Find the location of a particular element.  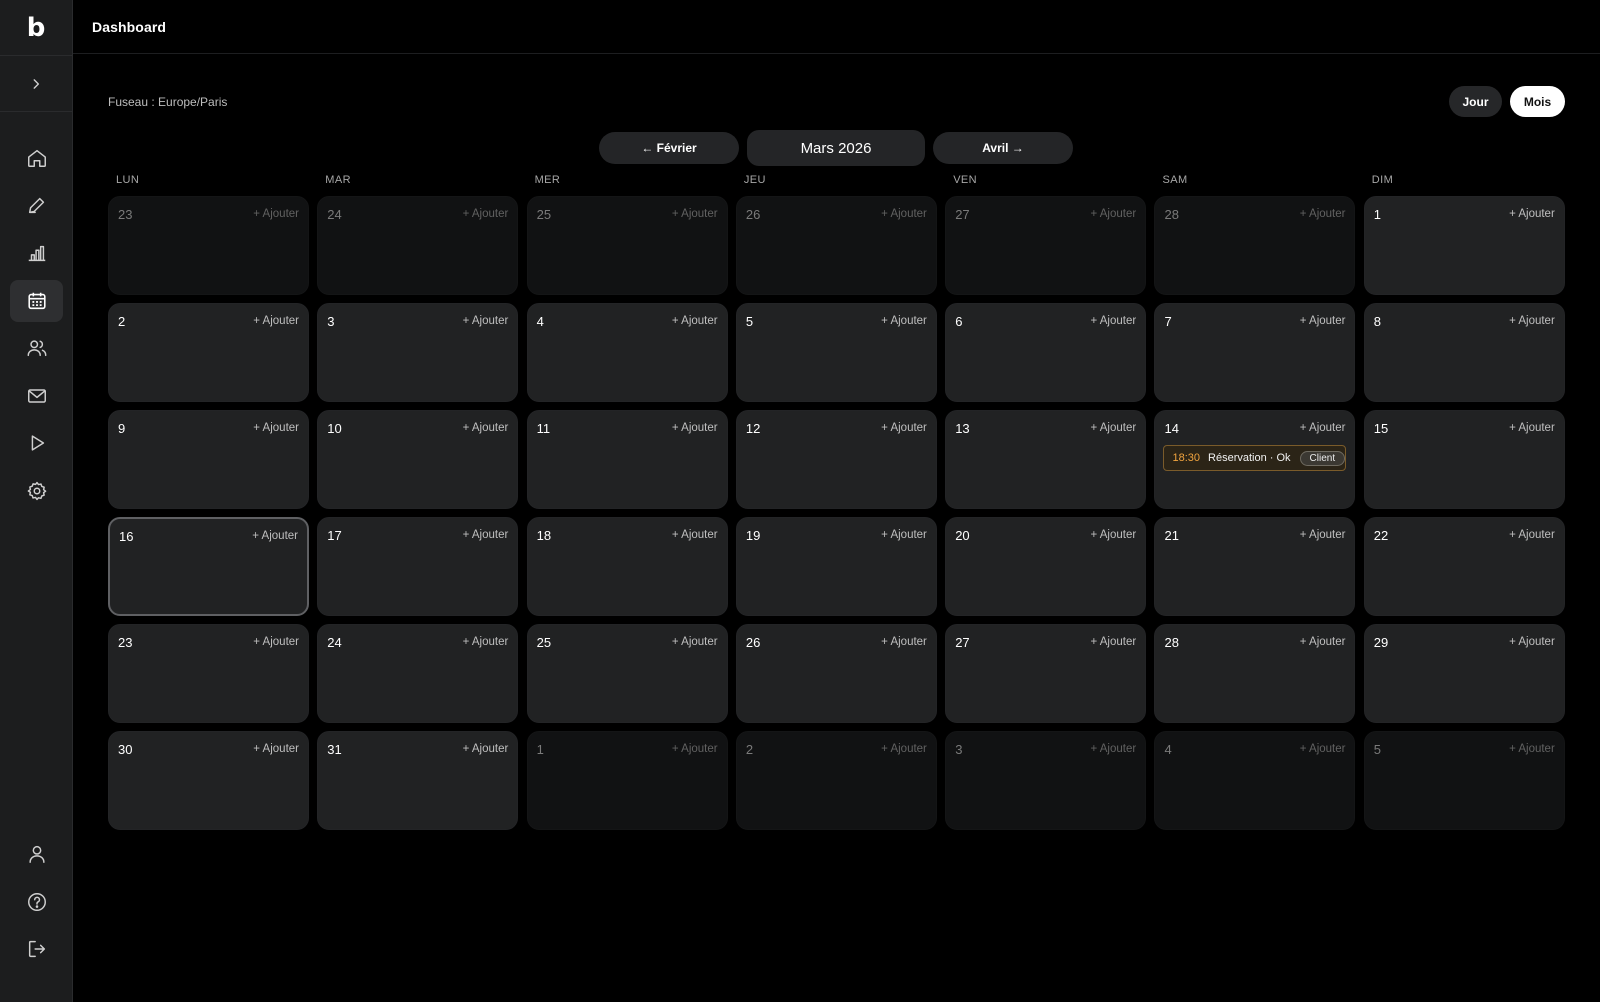

day-cell: 14 + Ajouter 18:30 Réservation · Ok Client is located at coordinates (1255, 459).